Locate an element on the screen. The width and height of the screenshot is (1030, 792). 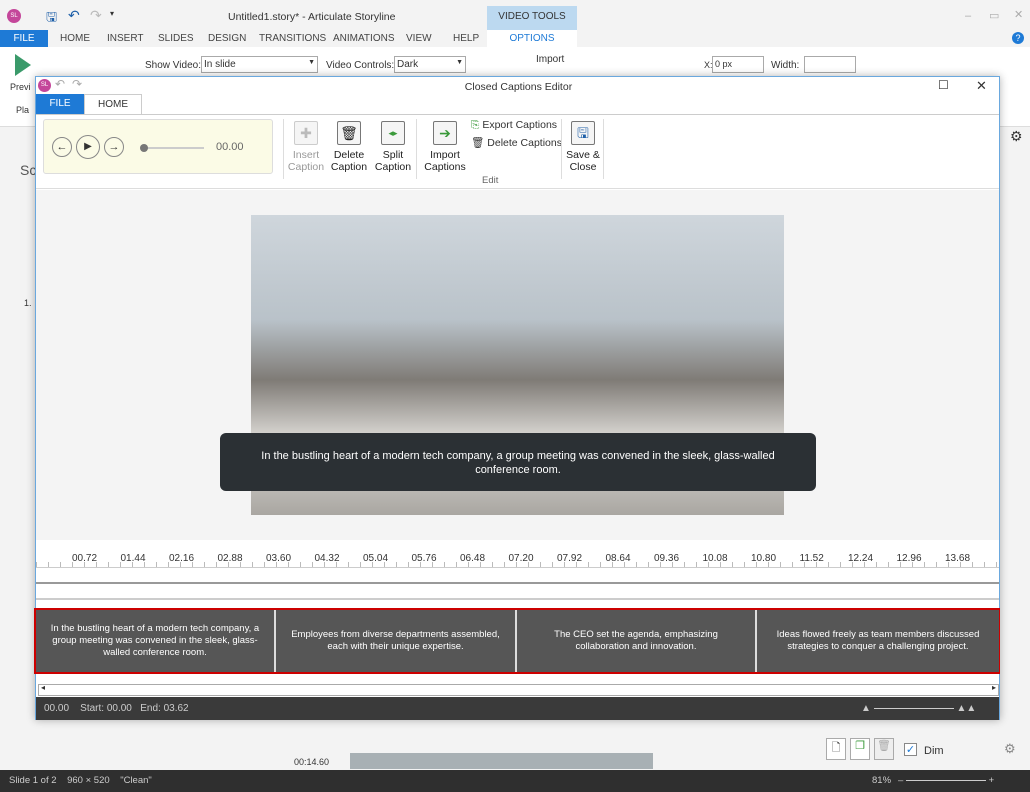
slide-indicator: Slide 1 of 2 is located at coordinates (33, 780).